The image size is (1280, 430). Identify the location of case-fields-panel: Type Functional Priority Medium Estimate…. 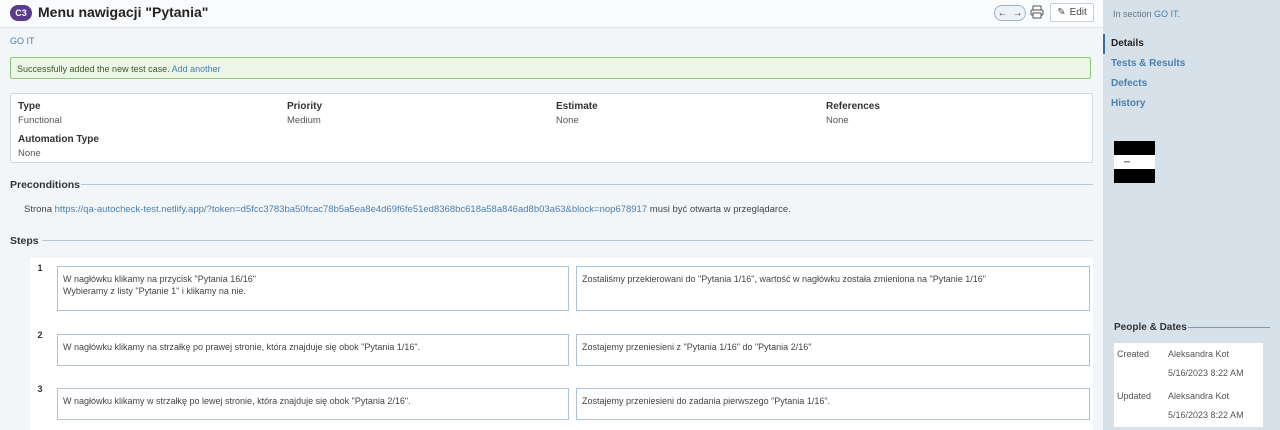
(551, 128).